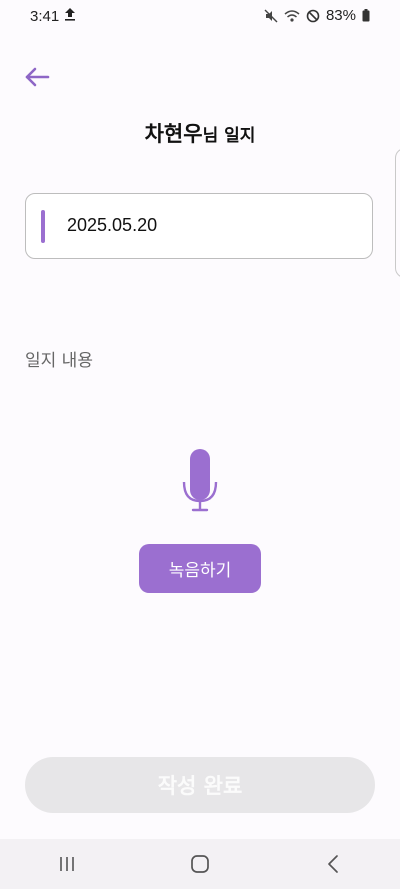 The width and height of the screenshot is (400, 889). What do you see at coordinates (313, 16) in the screenshot?
I see `do-not-disturb-icon` at bounding box center [313, 16].